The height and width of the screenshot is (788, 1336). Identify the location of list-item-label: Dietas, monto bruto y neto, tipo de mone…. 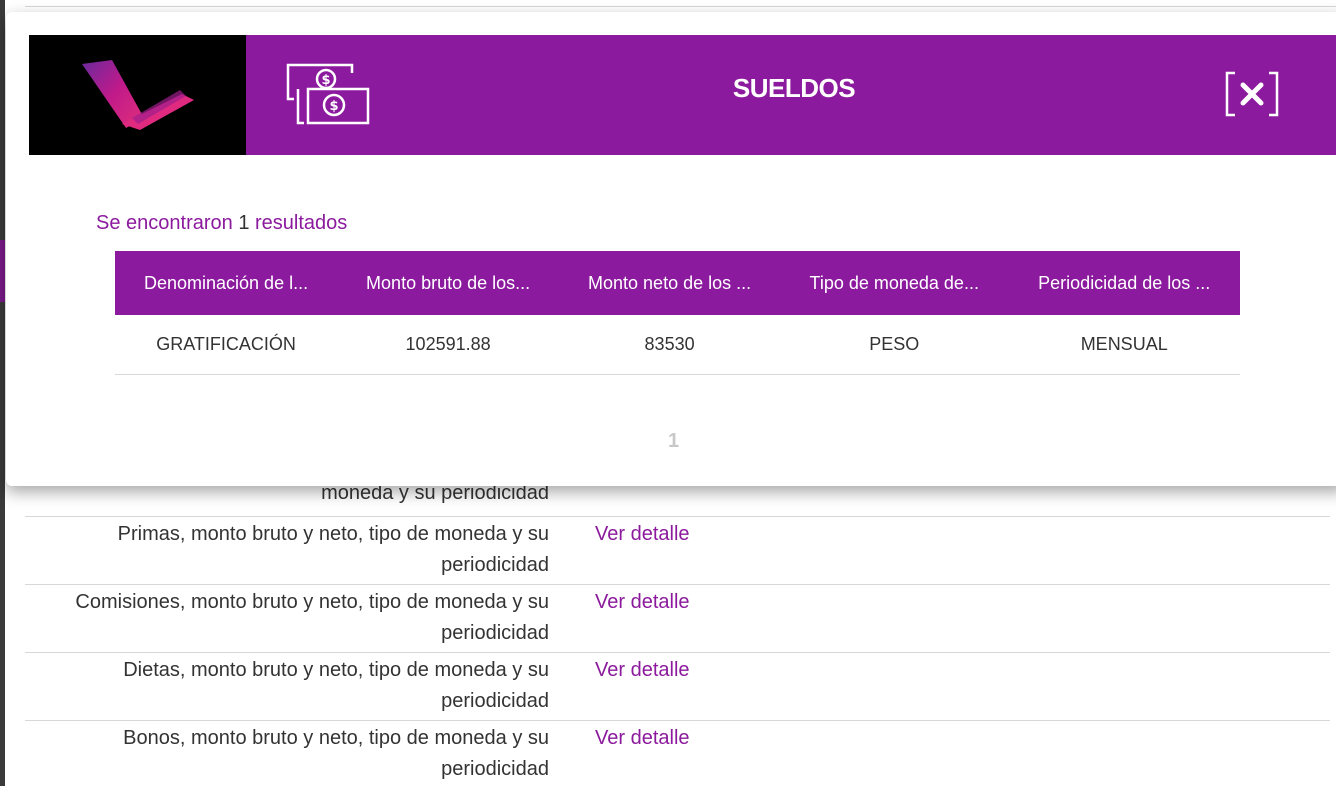
(336, 685).